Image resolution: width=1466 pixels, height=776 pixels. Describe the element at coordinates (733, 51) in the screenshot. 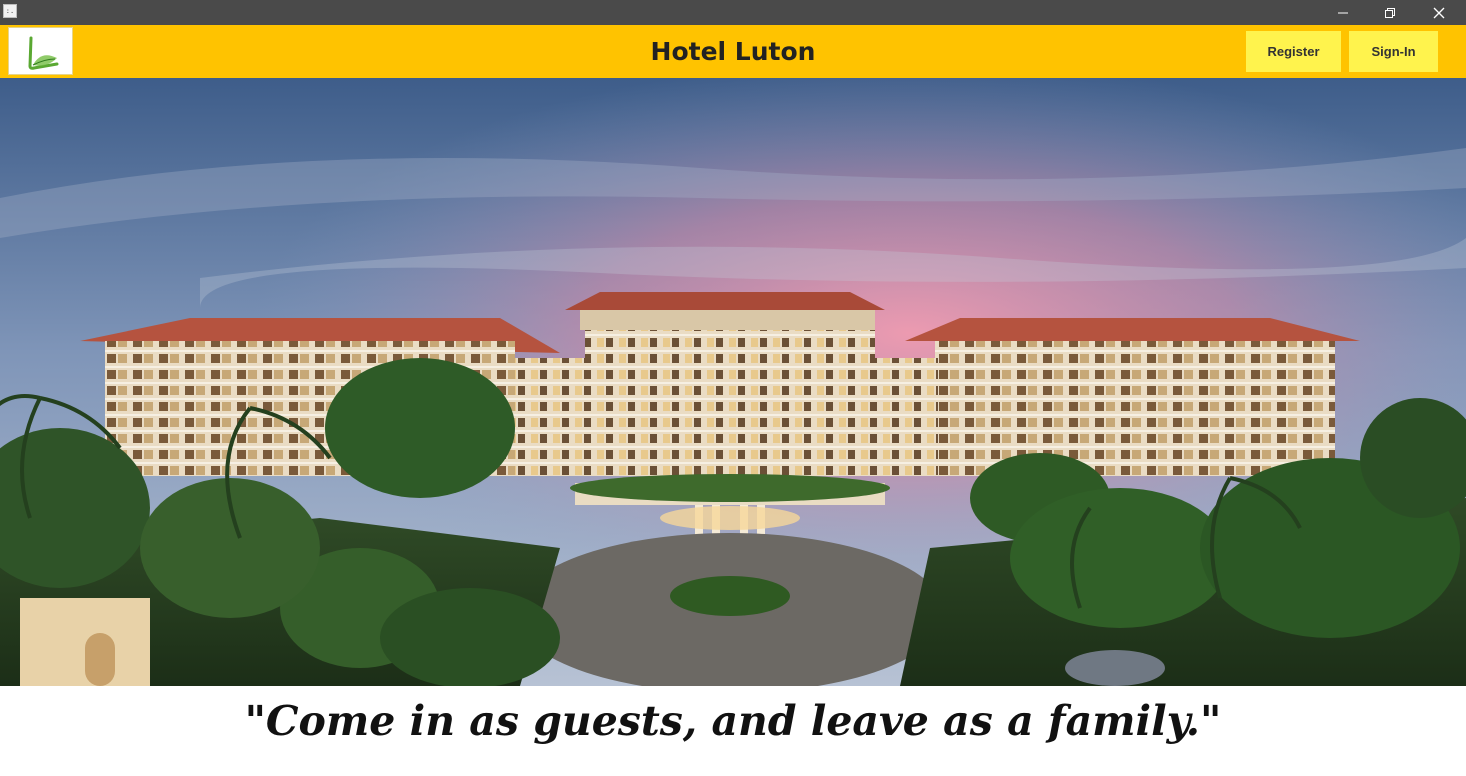

I see `app-header: Hotel Luton Register Sign-In` at that location.